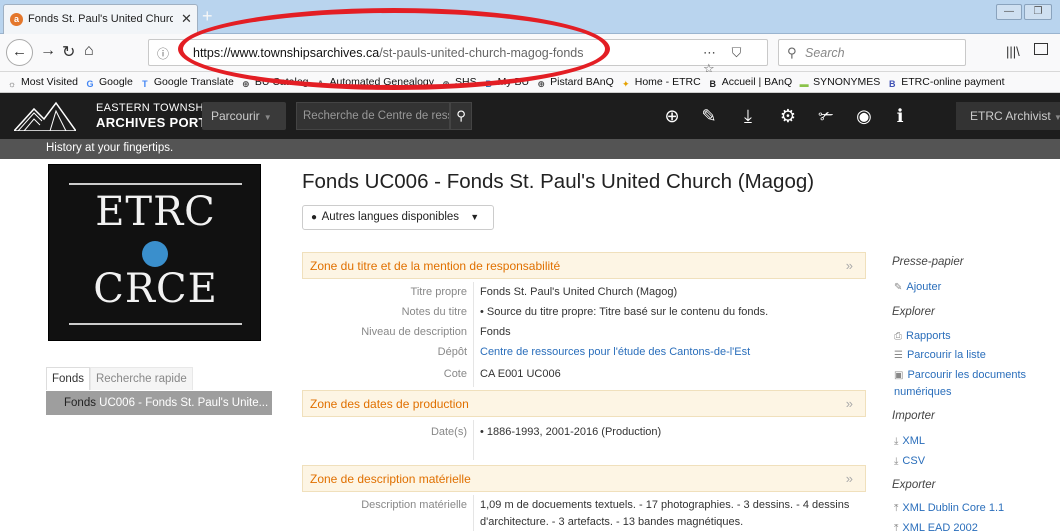 The image size is (1060, 531). Describe the element at coordinates (390, 479) in the screenshot. I see `section-title: Zone de description matérielle` at that location.